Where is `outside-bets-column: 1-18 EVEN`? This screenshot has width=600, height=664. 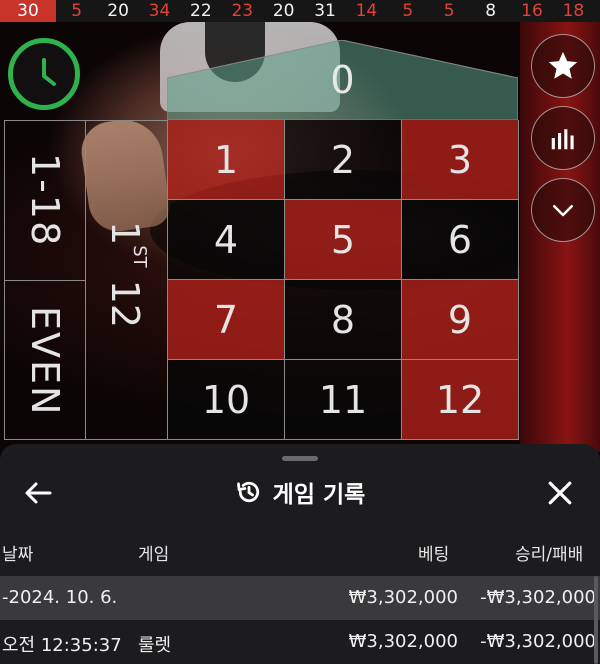 outside-bets-column: 1-18 EVEN is located at coordinates (45, 280).